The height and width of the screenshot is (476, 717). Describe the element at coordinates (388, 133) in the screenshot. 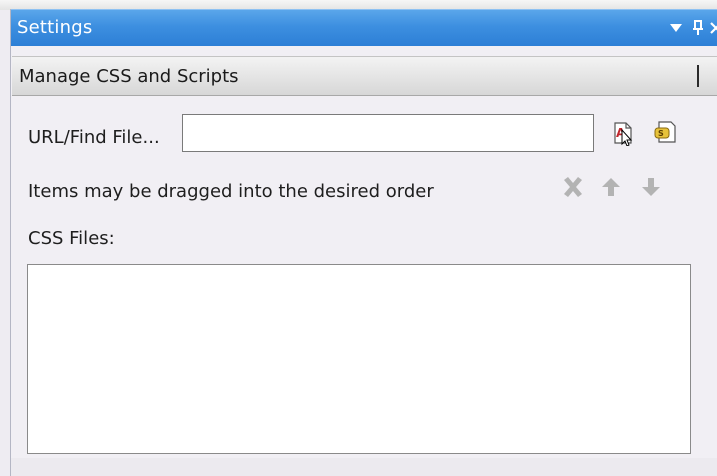

I see `url-find-file-input` at that location.